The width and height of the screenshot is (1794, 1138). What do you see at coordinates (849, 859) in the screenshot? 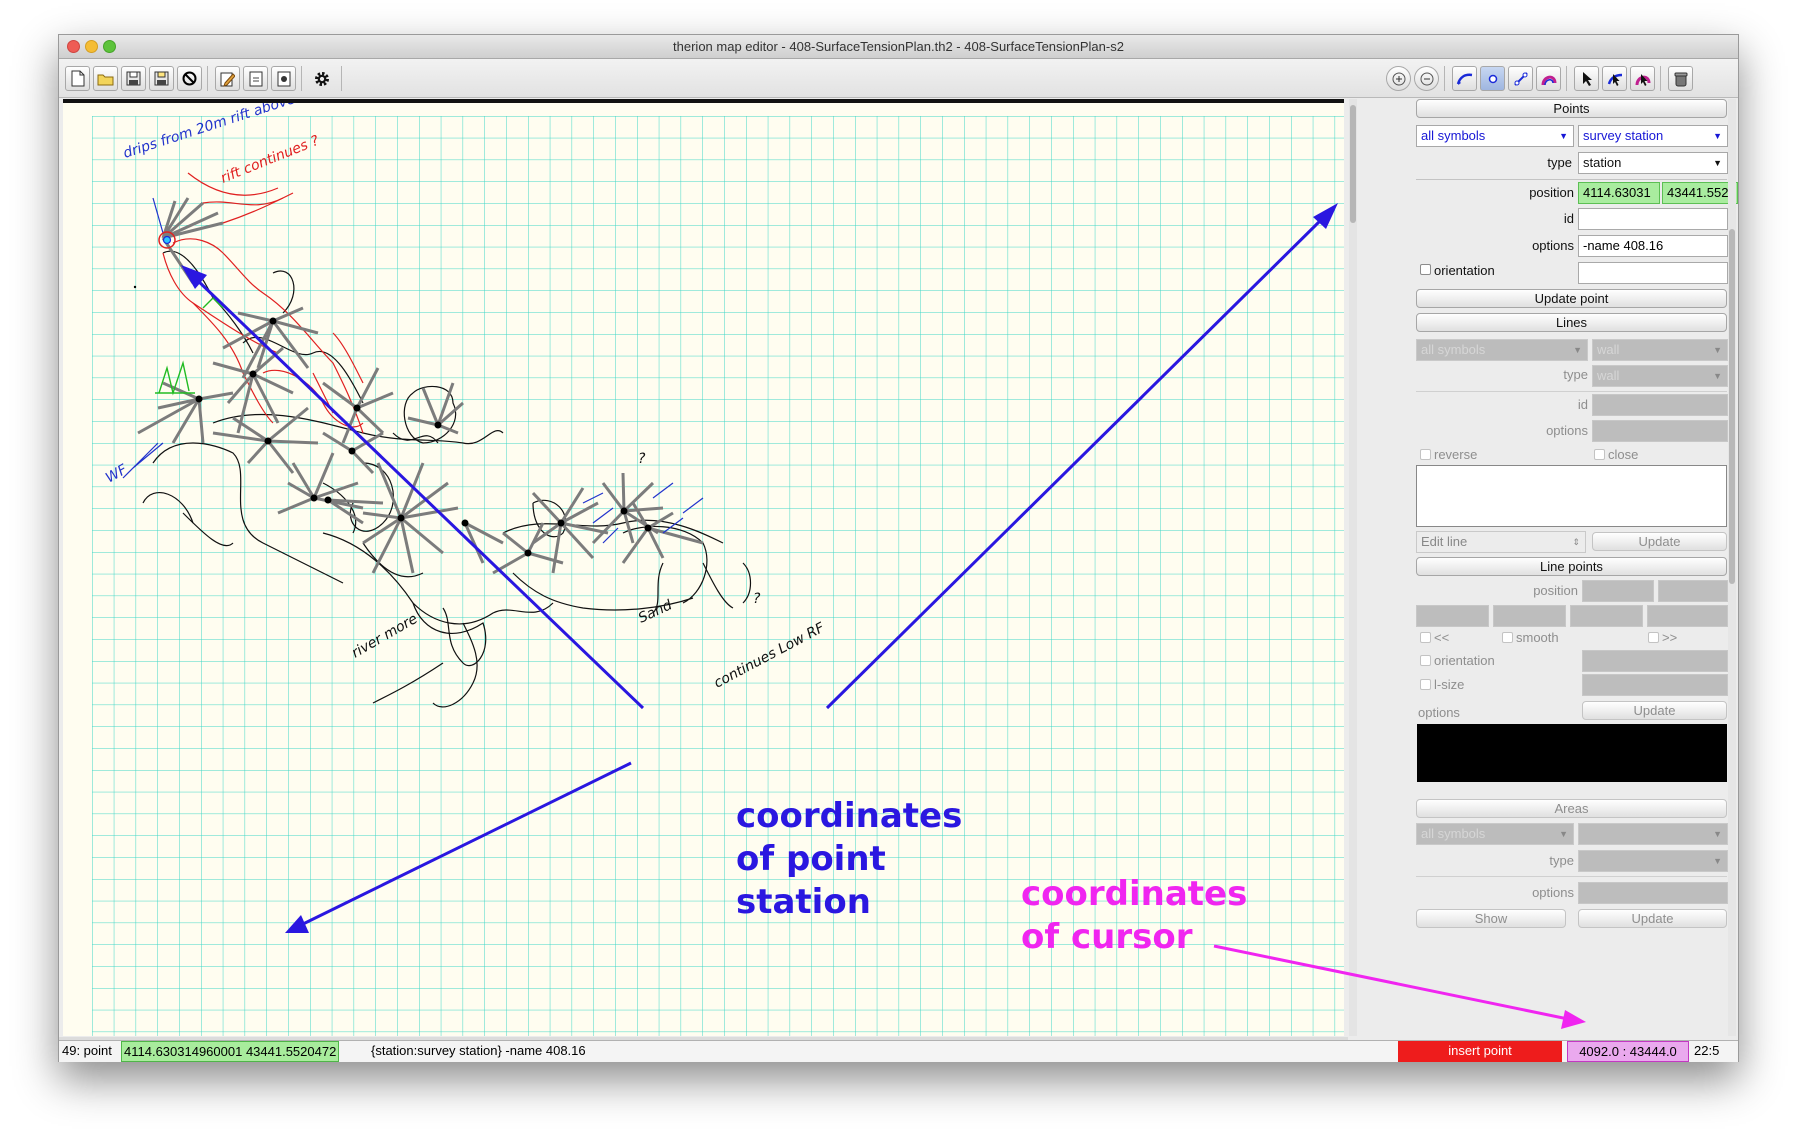
I see `annotation-point-coordinates: coordinates of point station` at bounding box center [849, 859].